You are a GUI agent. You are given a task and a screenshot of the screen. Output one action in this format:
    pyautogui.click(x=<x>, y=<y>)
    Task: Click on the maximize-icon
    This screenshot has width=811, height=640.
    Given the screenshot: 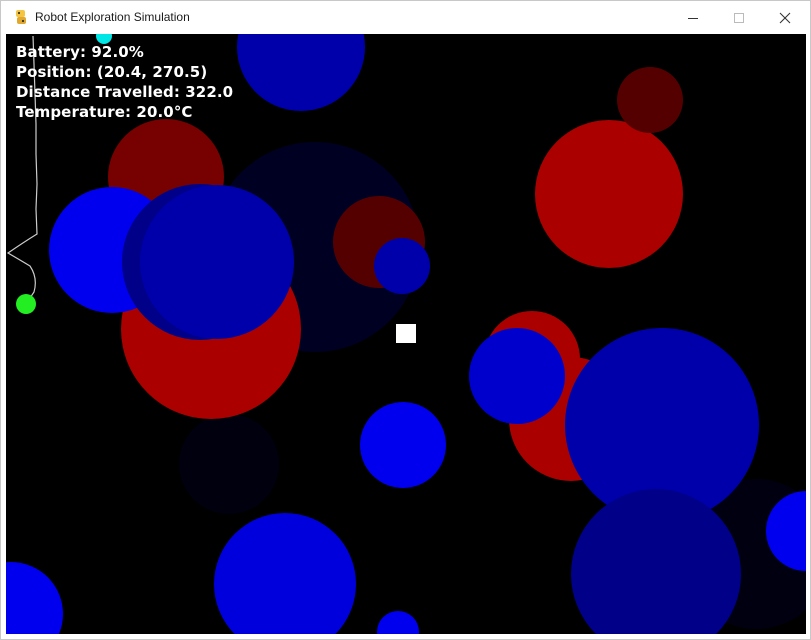 What is the action you would take?
    pyautogui.click(x=739, y=17)
    